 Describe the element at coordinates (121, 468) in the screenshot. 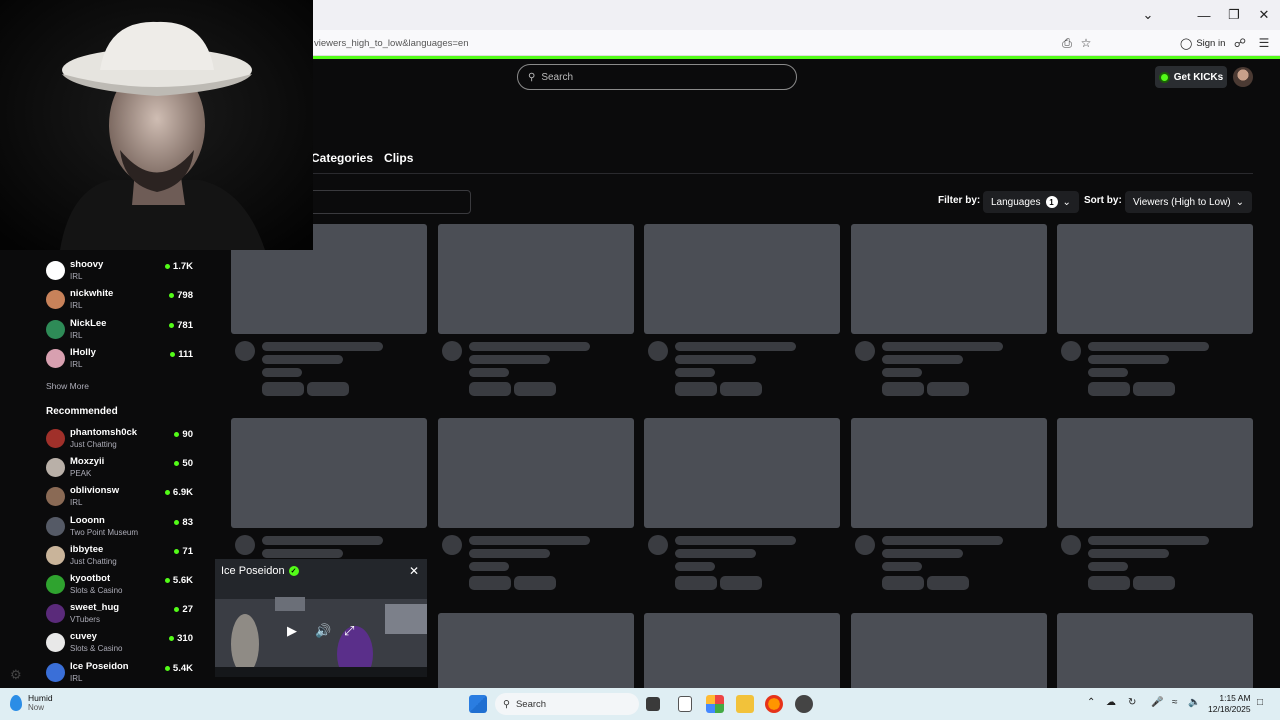

I see `sidebar-channel-row: Moxzyii PEAK 50` at that location.